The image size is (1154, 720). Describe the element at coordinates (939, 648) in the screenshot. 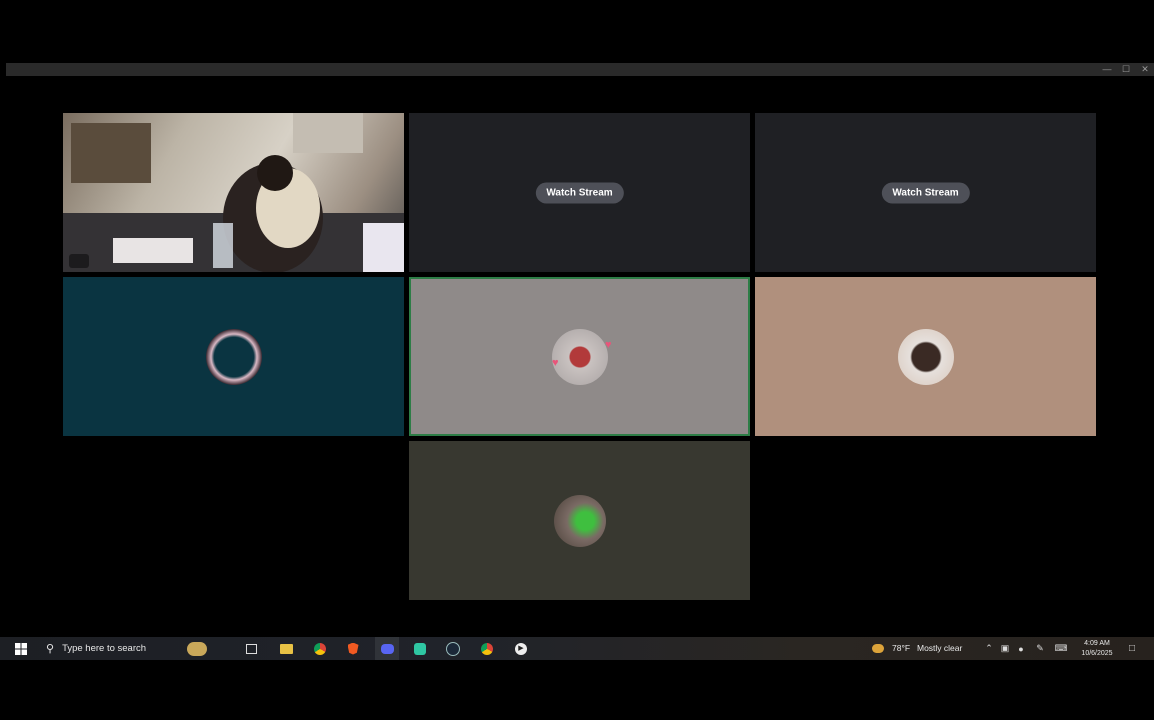

I see `weather-condition: Mostly clear` at that location.